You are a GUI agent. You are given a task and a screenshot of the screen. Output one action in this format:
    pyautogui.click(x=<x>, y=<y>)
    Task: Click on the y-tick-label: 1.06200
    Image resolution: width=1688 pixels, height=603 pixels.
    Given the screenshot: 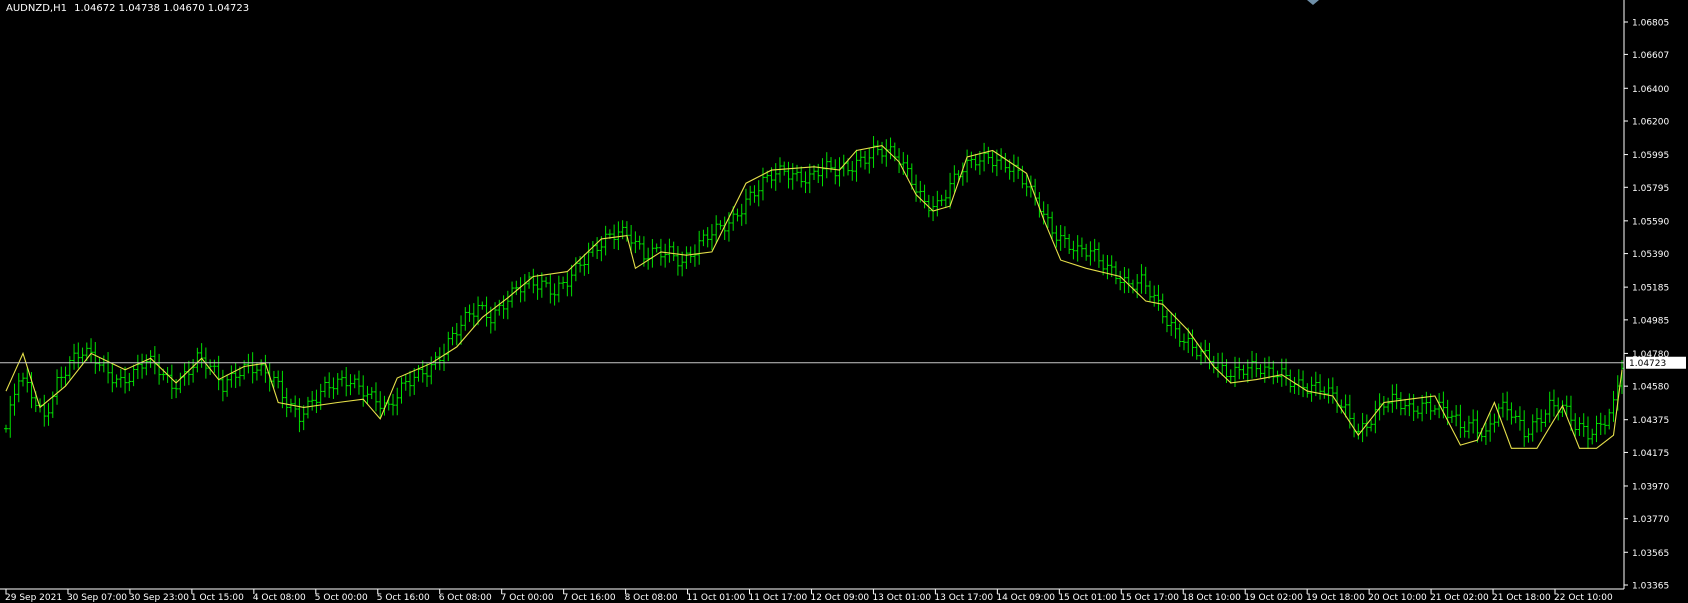 What is the action you would take?
    pyautogui.click(x=1650, y=123)
    